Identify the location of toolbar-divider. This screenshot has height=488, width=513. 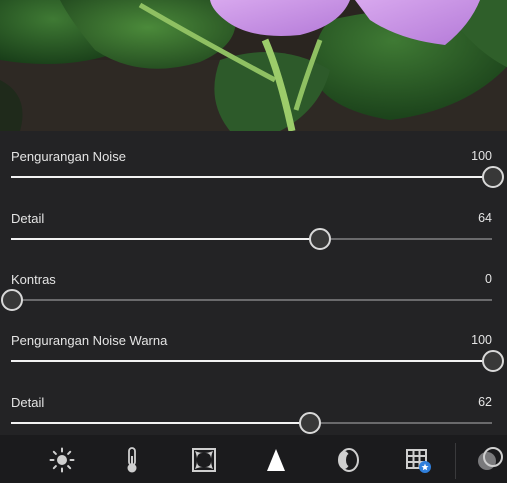
(455, 461).